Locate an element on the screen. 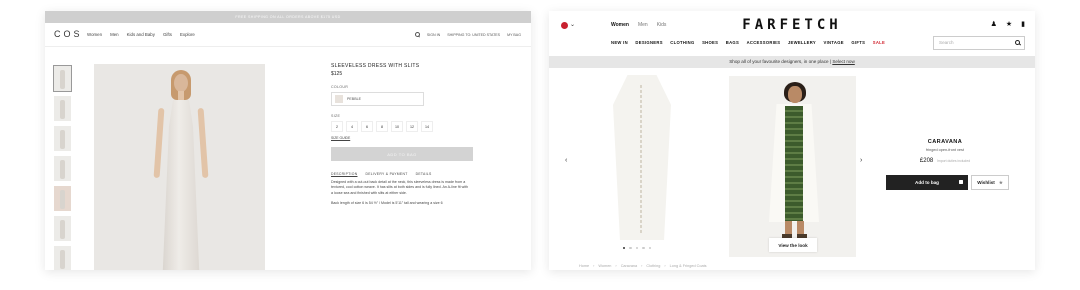  cos-colour-selector: PEBBLE is located at coordinates (377, 99).